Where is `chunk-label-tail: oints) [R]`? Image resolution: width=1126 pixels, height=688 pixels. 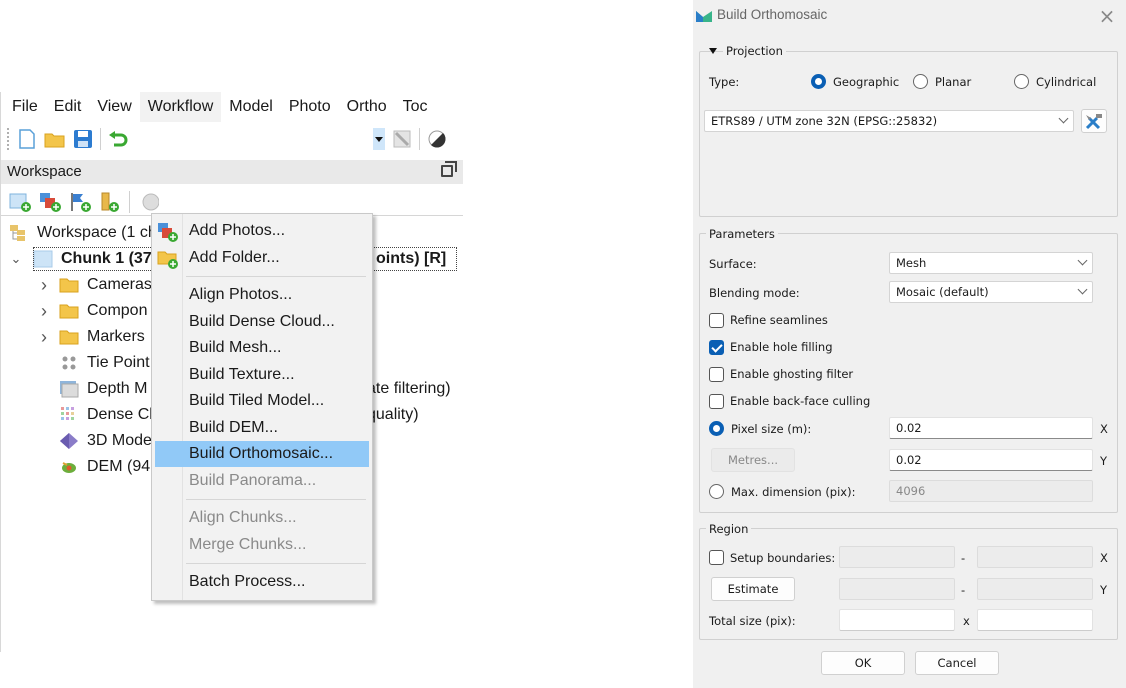
chunk-label-tail: oints) [R] is located at coordinates (411, 258).